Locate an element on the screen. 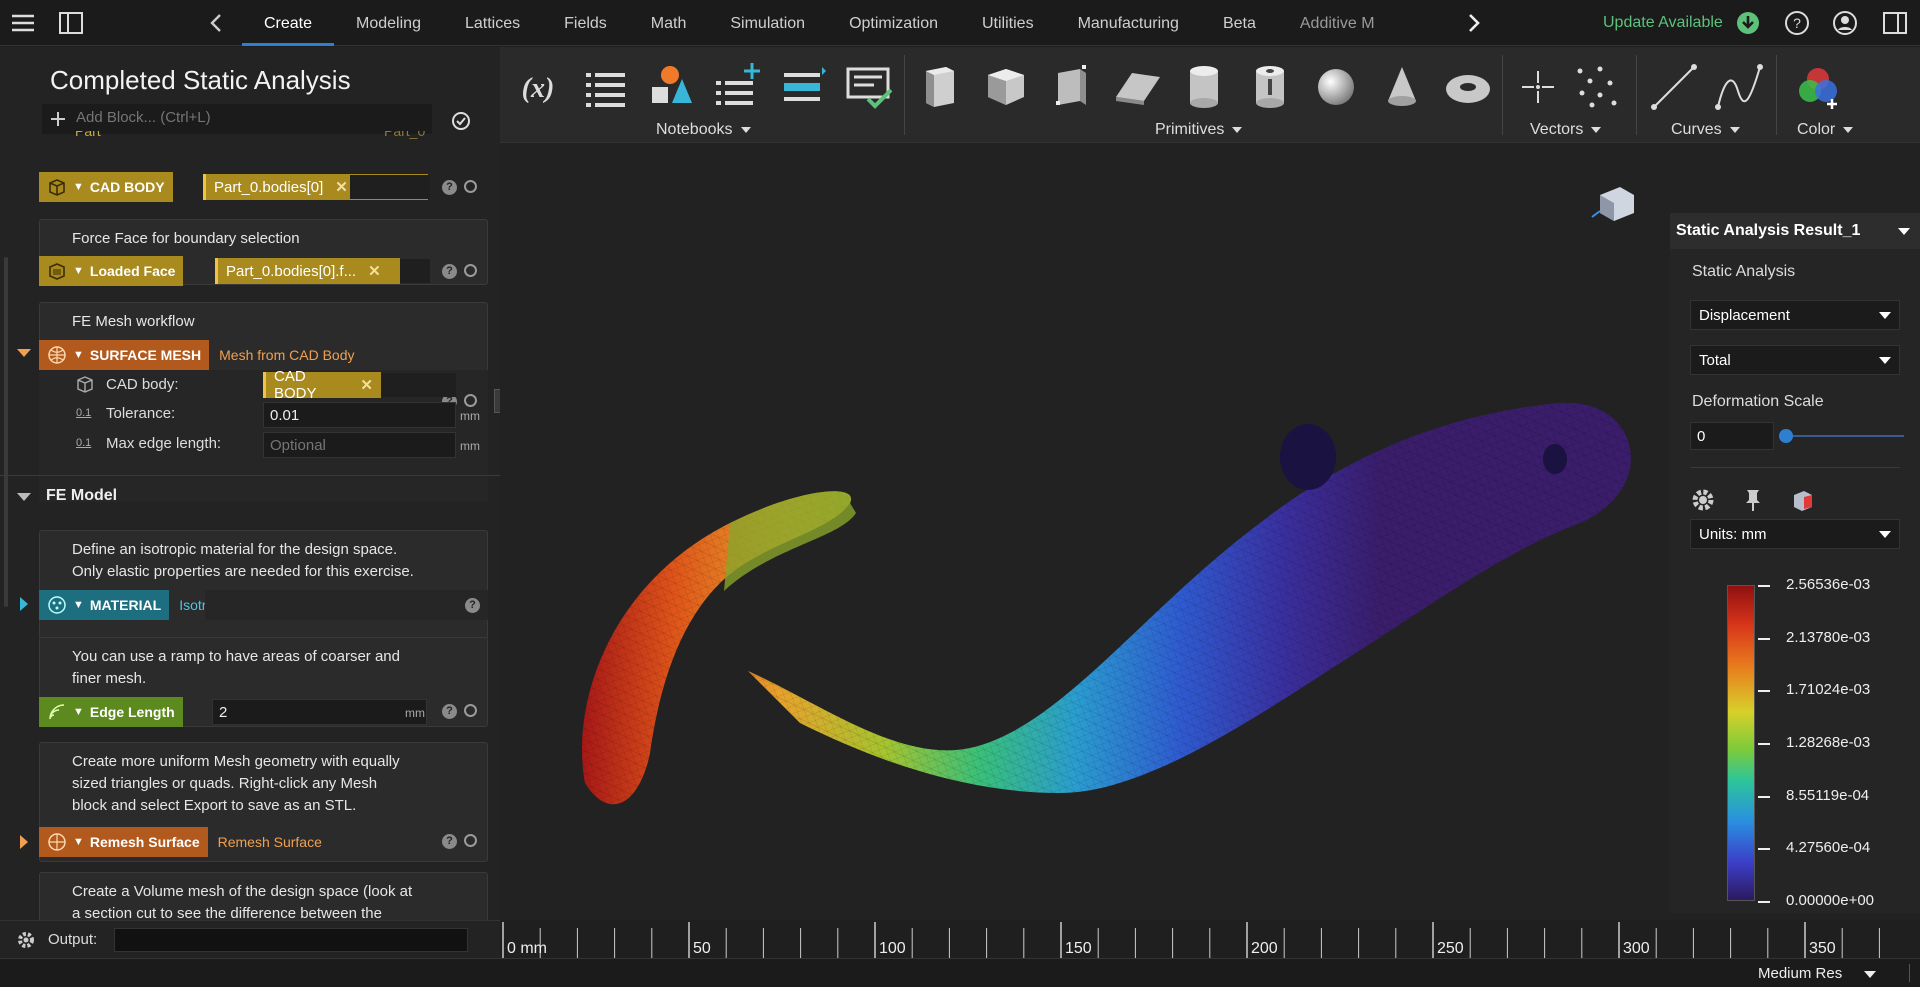 Image resolution: width=1920 pixels, height=987 pixels. tab-create: Create is located at coordinates (288, 23).